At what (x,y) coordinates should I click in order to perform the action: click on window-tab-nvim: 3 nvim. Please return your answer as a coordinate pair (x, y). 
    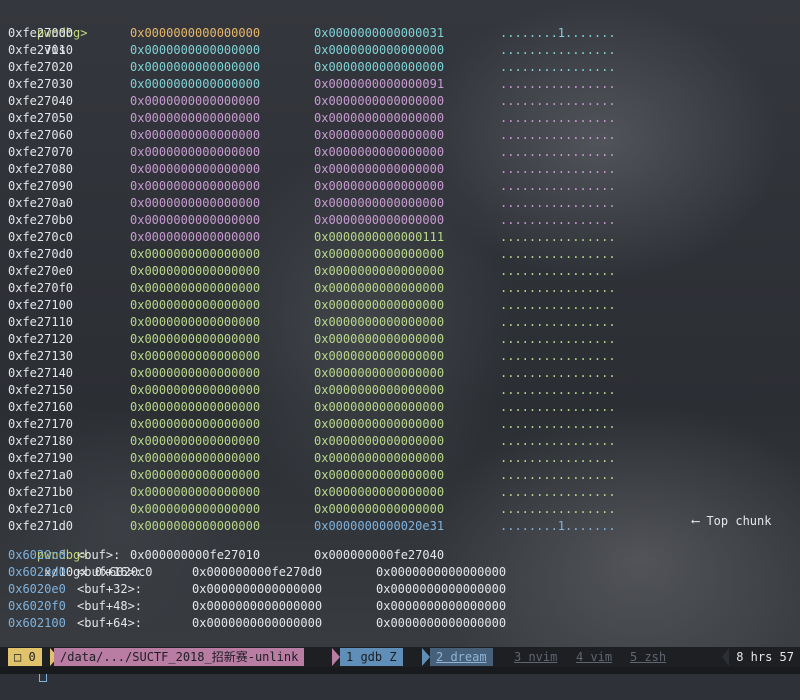
    Looking at the image, I should click on (535, 657).